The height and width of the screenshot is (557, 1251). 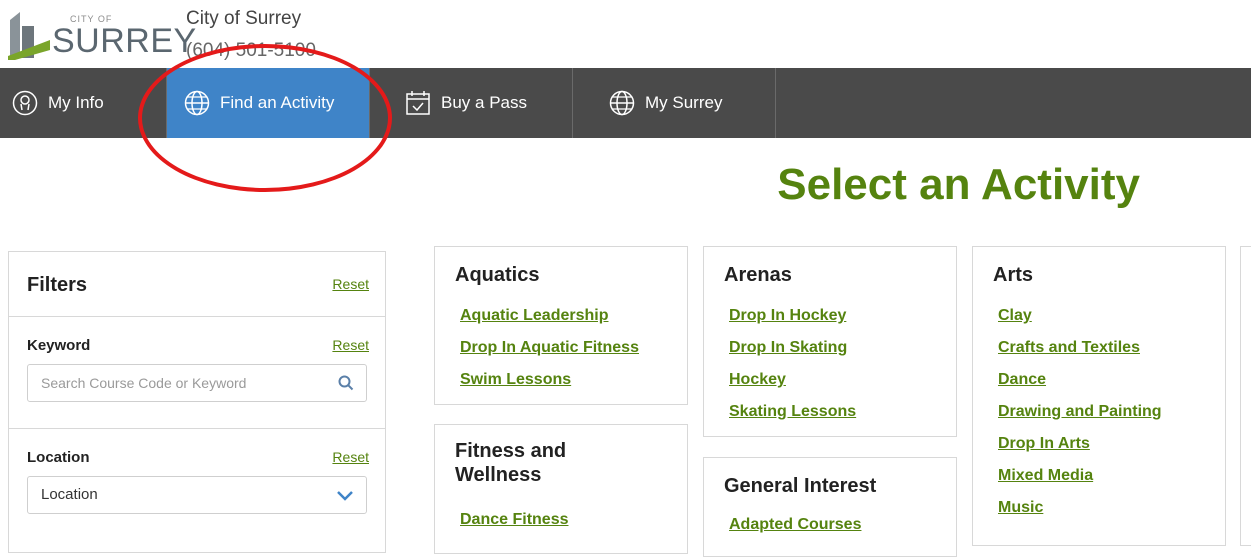 I want to click on search-icon, so click(x=346, y=383).